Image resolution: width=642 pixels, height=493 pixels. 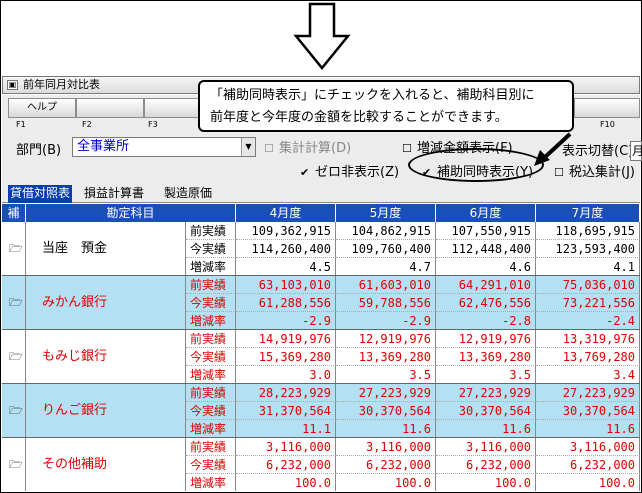 What do you see at coordinates (21, 124) in the screenshot?
I see `f1-label: F1` at bounding box center [21, 124].